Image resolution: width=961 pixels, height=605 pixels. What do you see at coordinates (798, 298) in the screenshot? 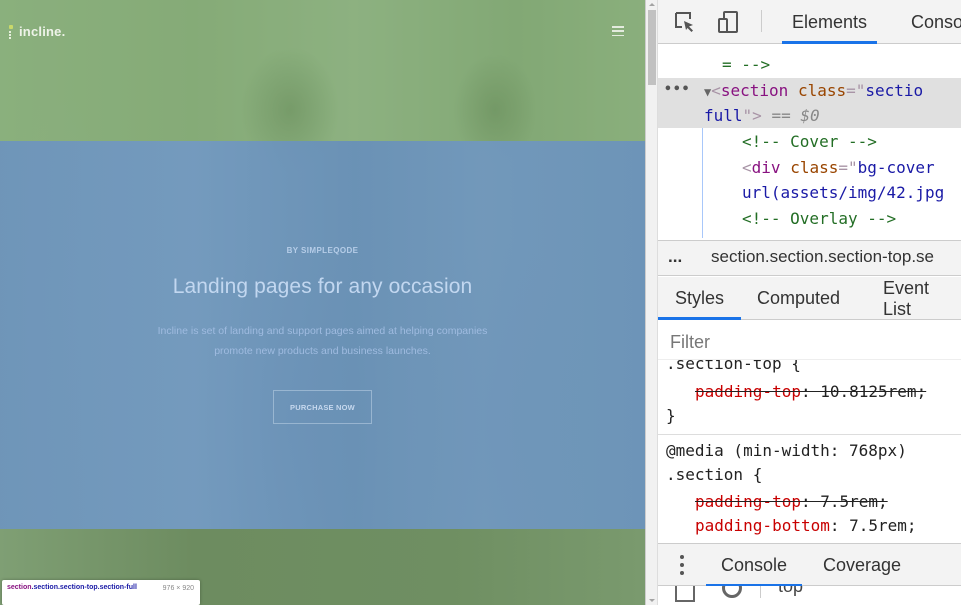
I see `tab-computed: Computed` at bounding box center [798, 298].